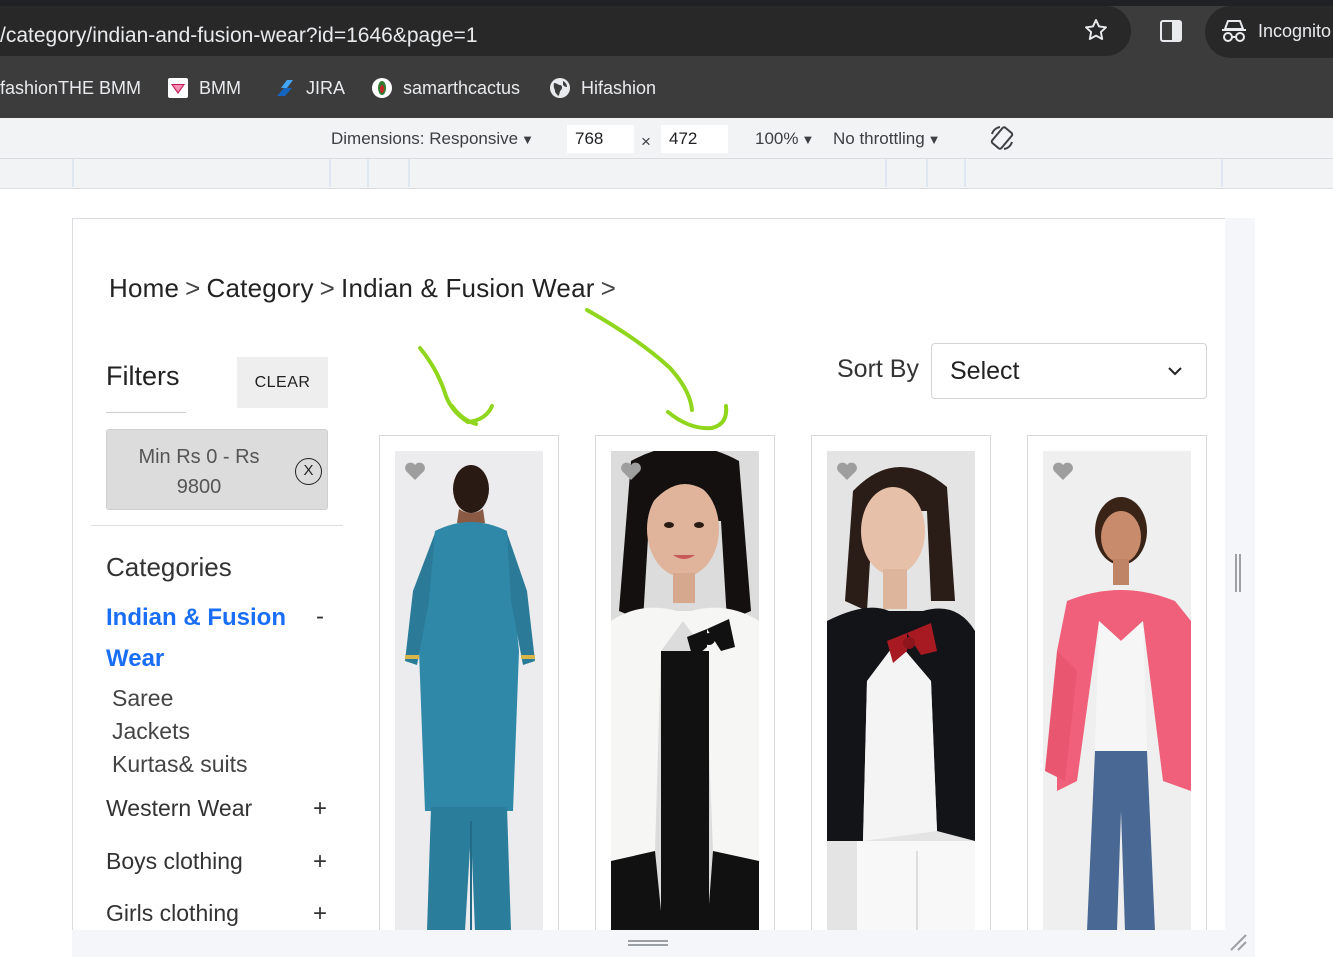 Image resolution: width=1333 pixels, height=957 pixels. What do you see at coordinates (142, 698) in the screenshot?
I see `subcategory-saree: Saree` at bounding box center [142, 698].